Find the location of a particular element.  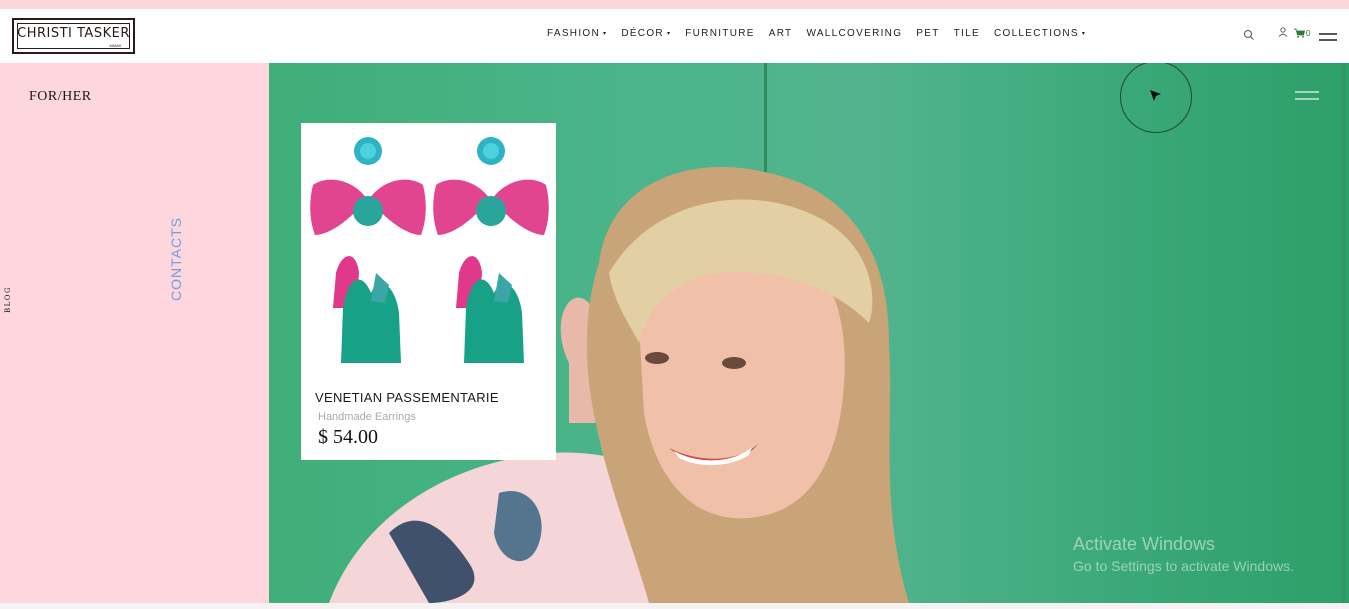

product-image is located at coordinates (428, 252).